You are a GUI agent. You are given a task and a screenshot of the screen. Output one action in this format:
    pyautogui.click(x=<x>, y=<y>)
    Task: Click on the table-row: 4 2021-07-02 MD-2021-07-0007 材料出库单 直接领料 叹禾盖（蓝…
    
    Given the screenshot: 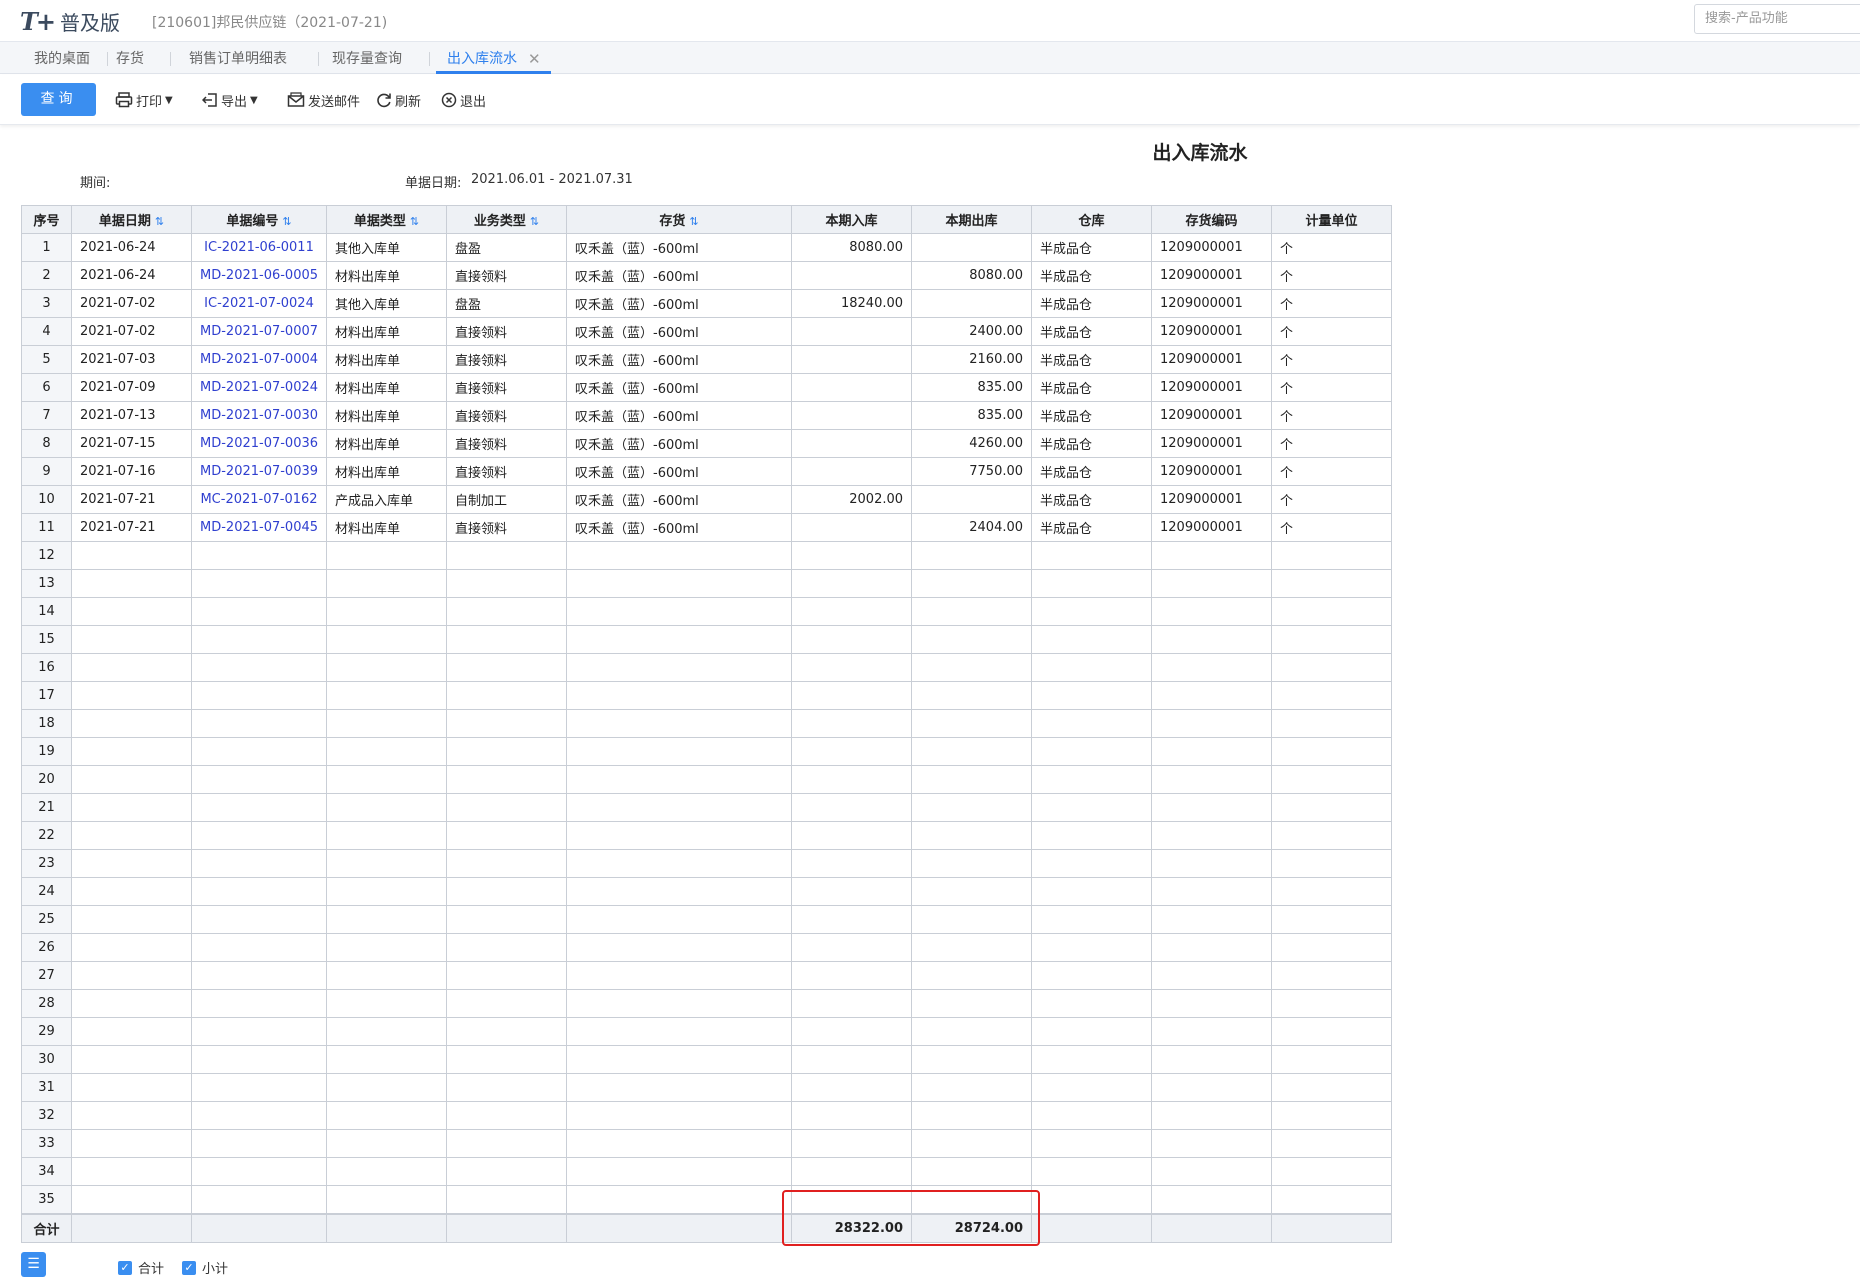 What is the action you would take?
    pyautogui.click(x=707, y=331)
    